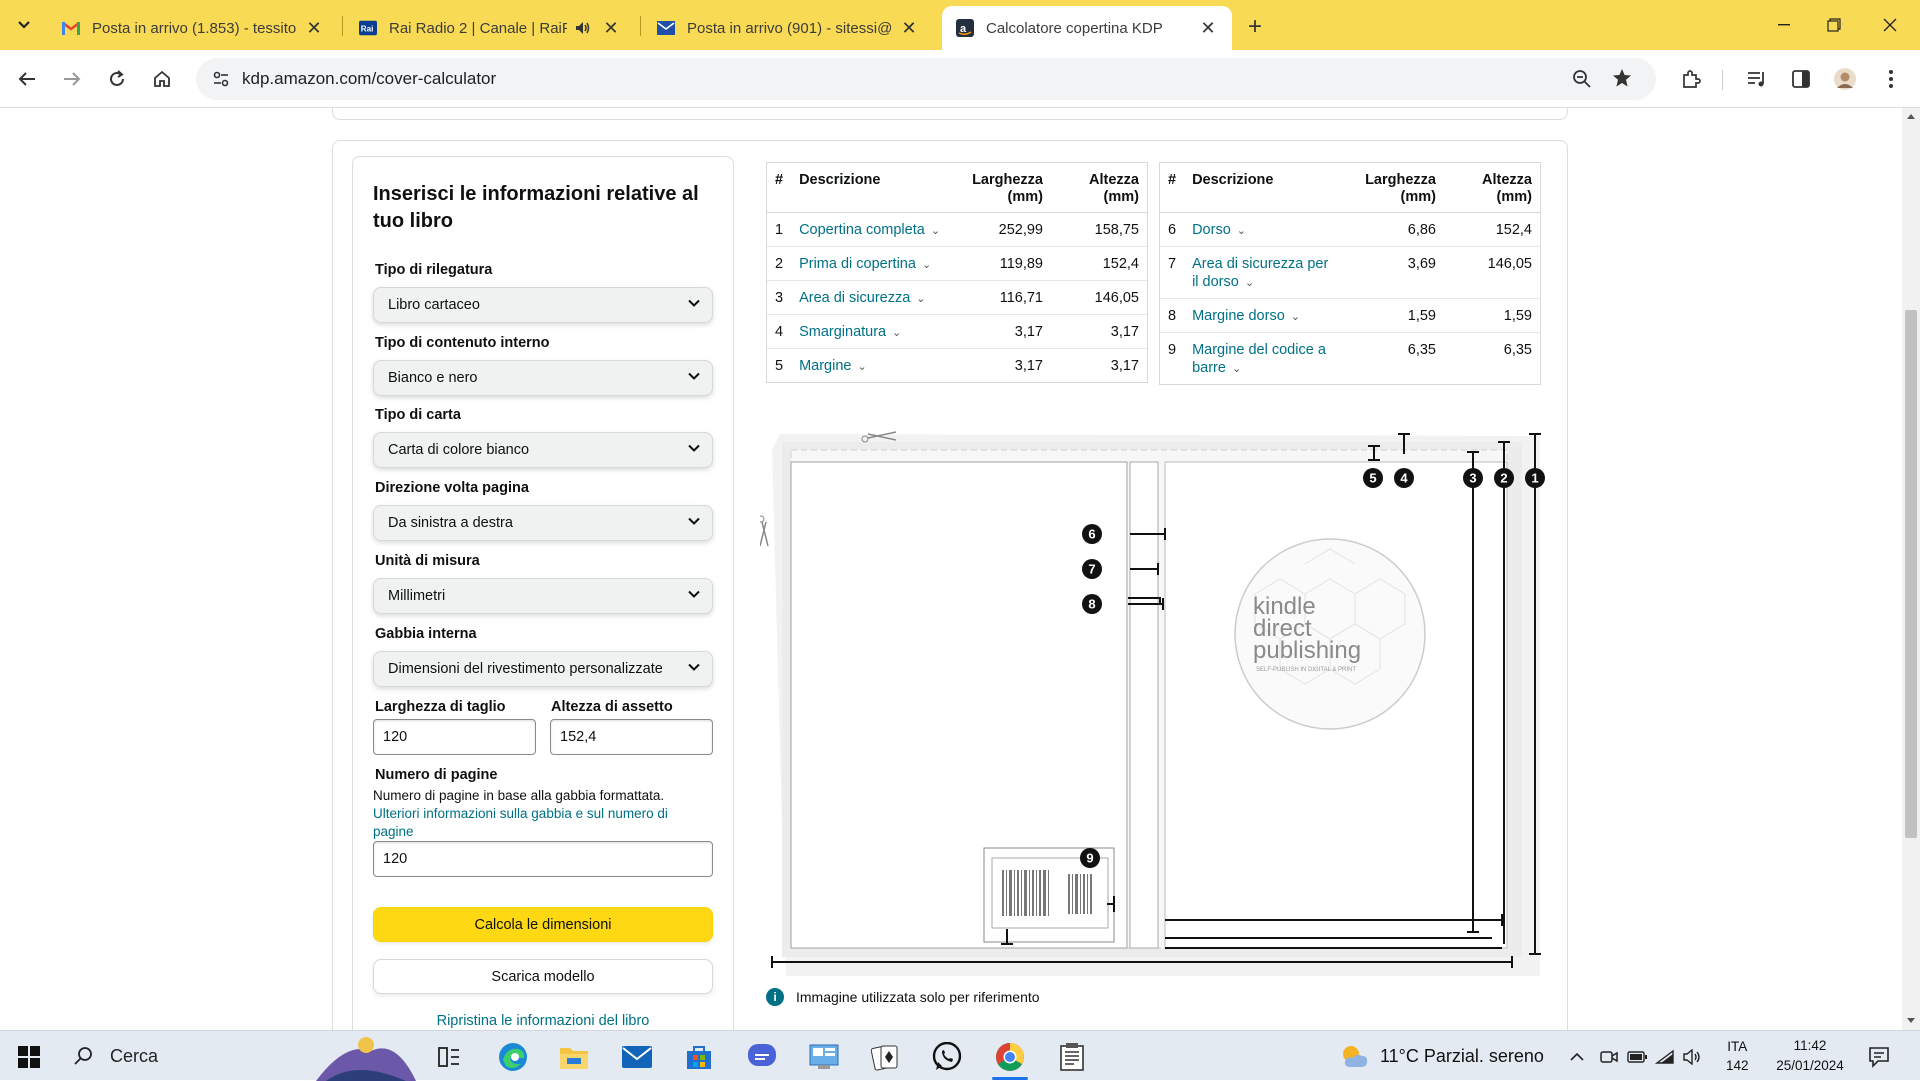 This screenshot has height=1081, width=1920. Describe the element at coordinates (1099, 188) in the screenshot. I see `col-height: Altezza (mm)` at that location.